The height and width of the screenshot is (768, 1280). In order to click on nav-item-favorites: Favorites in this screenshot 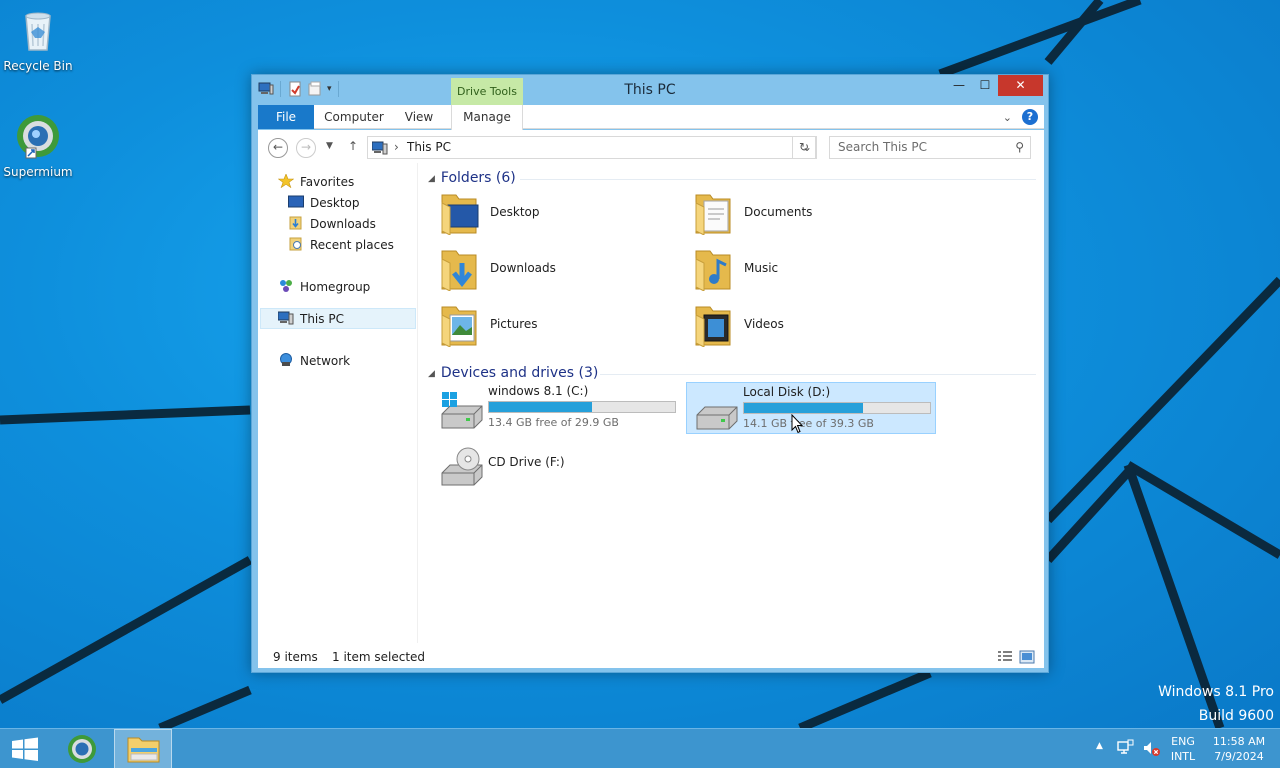, I will do `click(316, 182)`.